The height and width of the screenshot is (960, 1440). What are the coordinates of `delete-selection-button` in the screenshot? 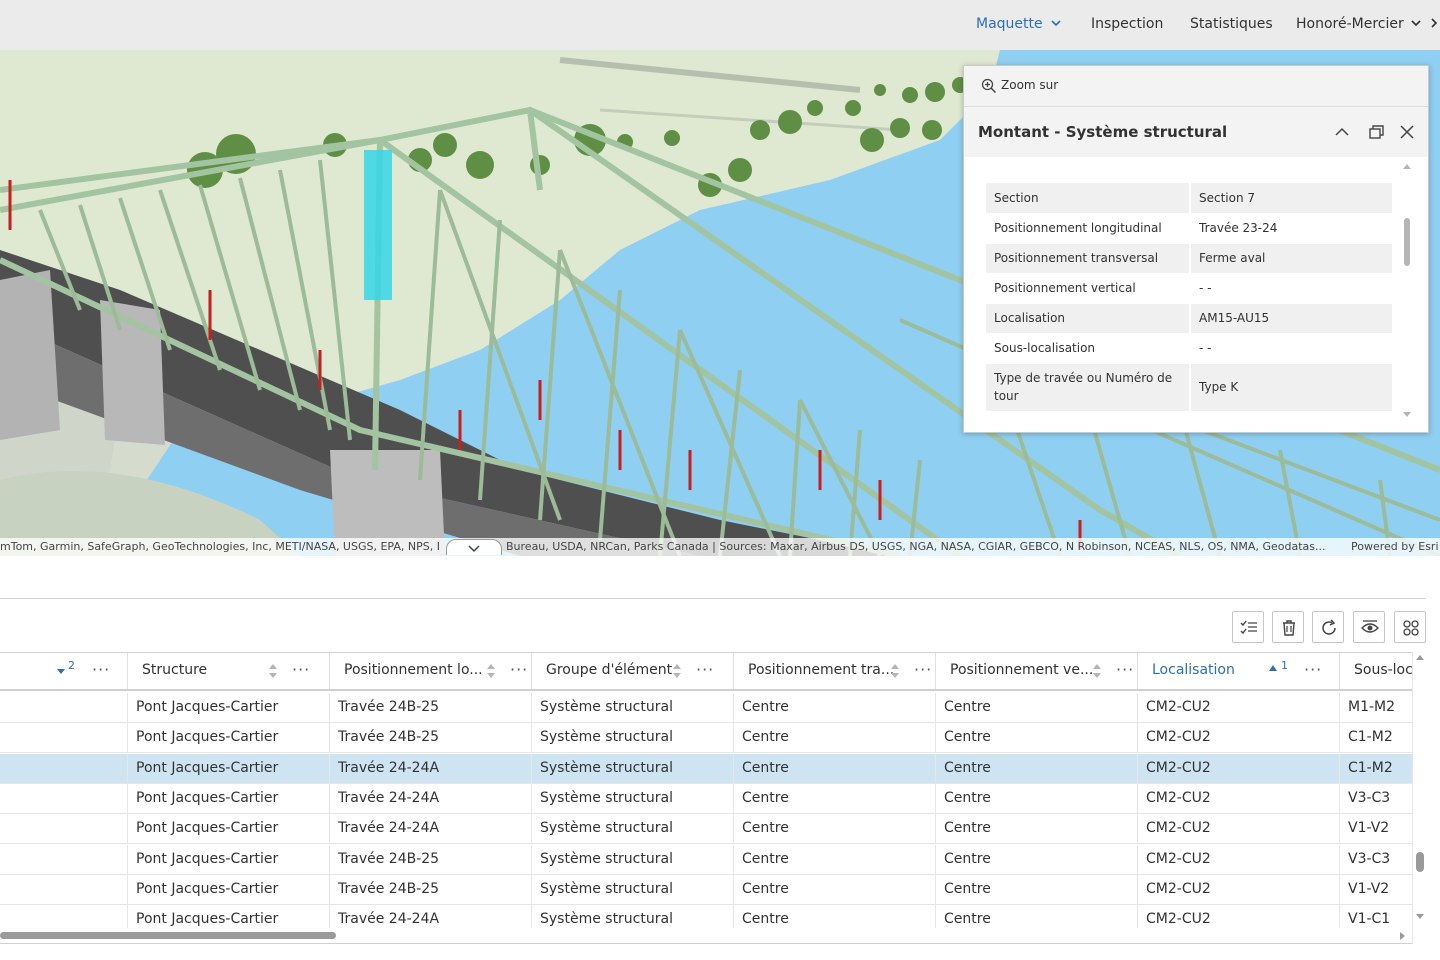 It's located at (1288, 627).